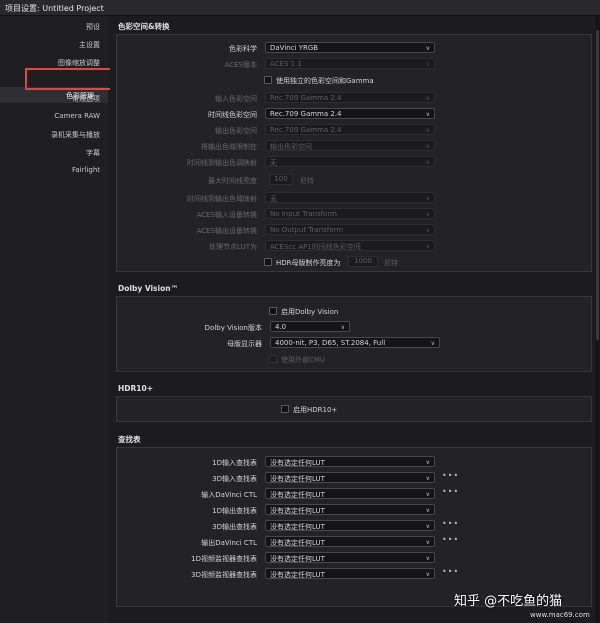  Describe the element at coordinates (350, 97) in the screenshot. I see `input-colorspace-dropdown: Rec.709 Gamma 2.4 ∨` at that location.